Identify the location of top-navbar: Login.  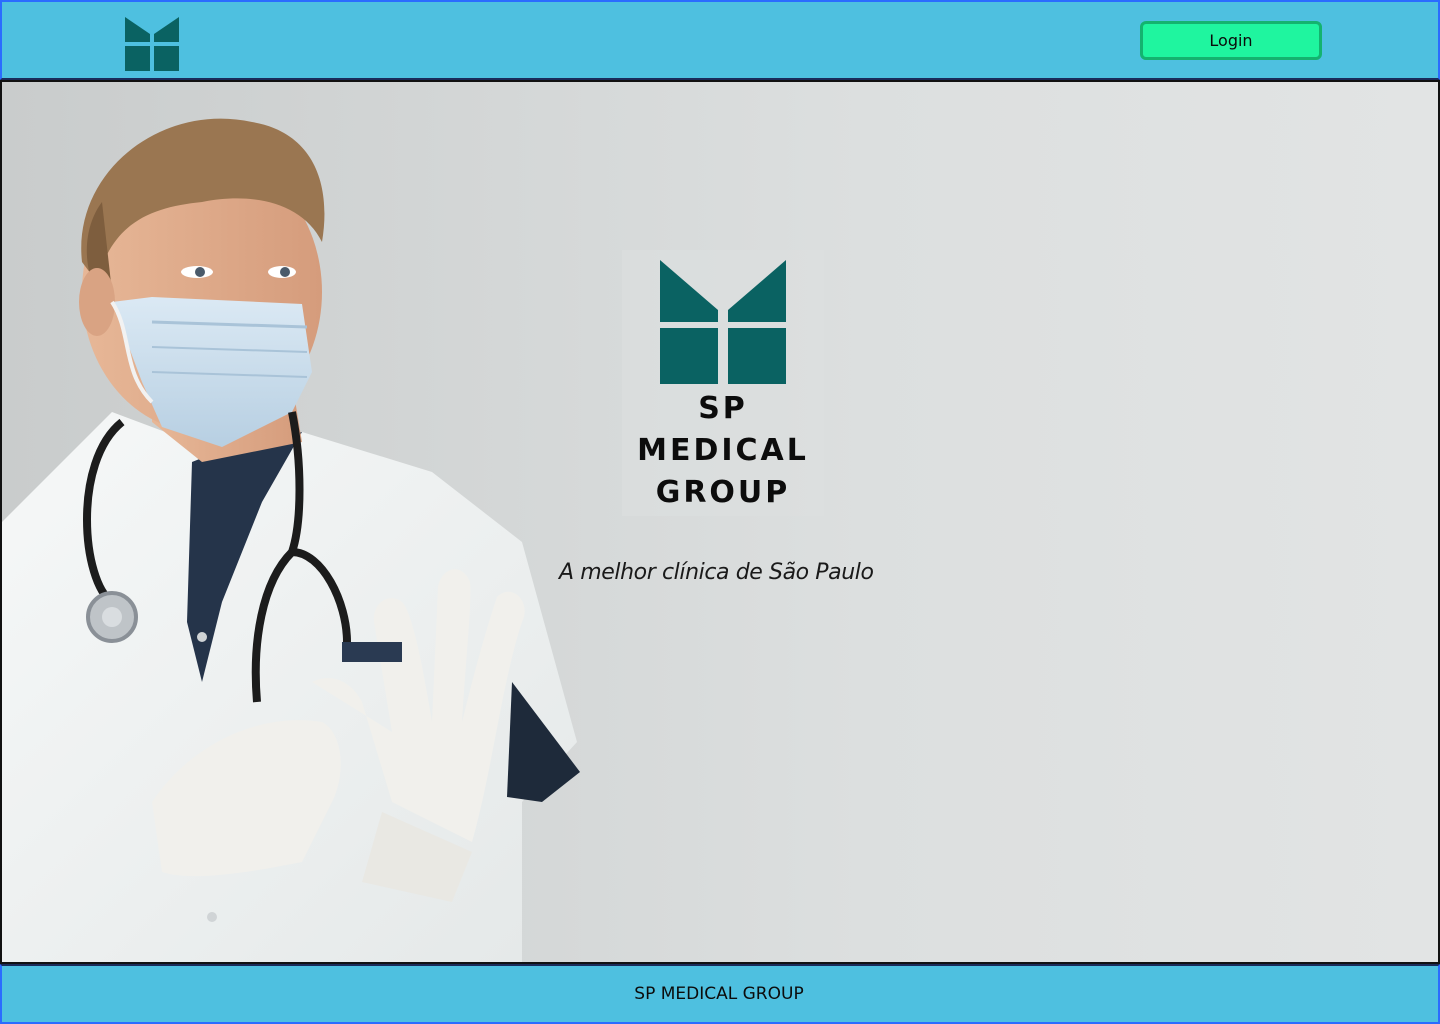
(720, 40).